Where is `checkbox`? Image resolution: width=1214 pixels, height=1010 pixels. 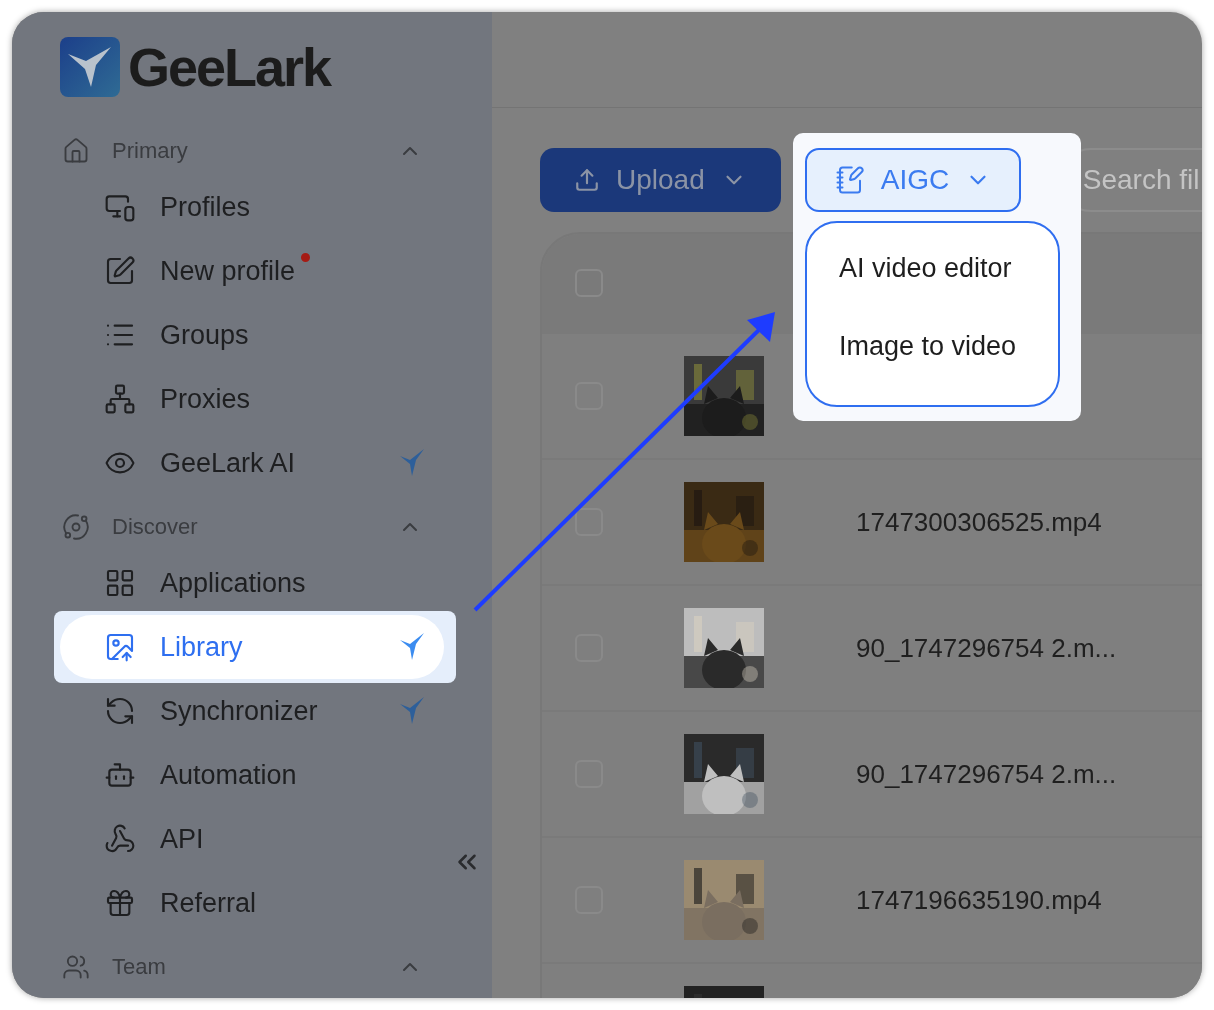
checkbox is located at coordinates (589, 522).